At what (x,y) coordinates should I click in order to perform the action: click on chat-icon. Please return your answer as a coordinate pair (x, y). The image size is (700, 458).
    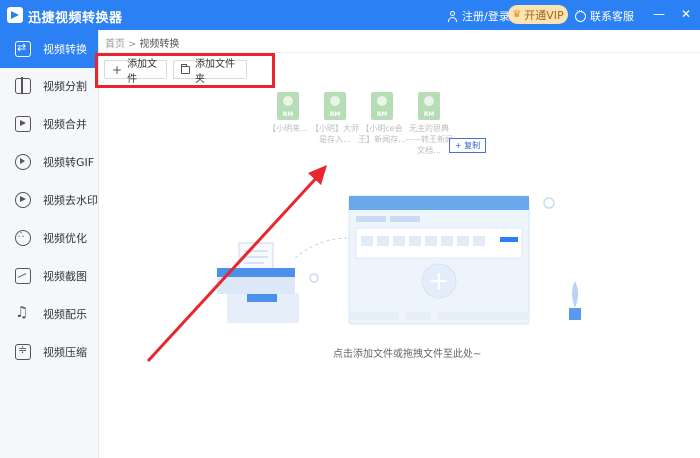
    Looking at the image, I should click on (580, 14).